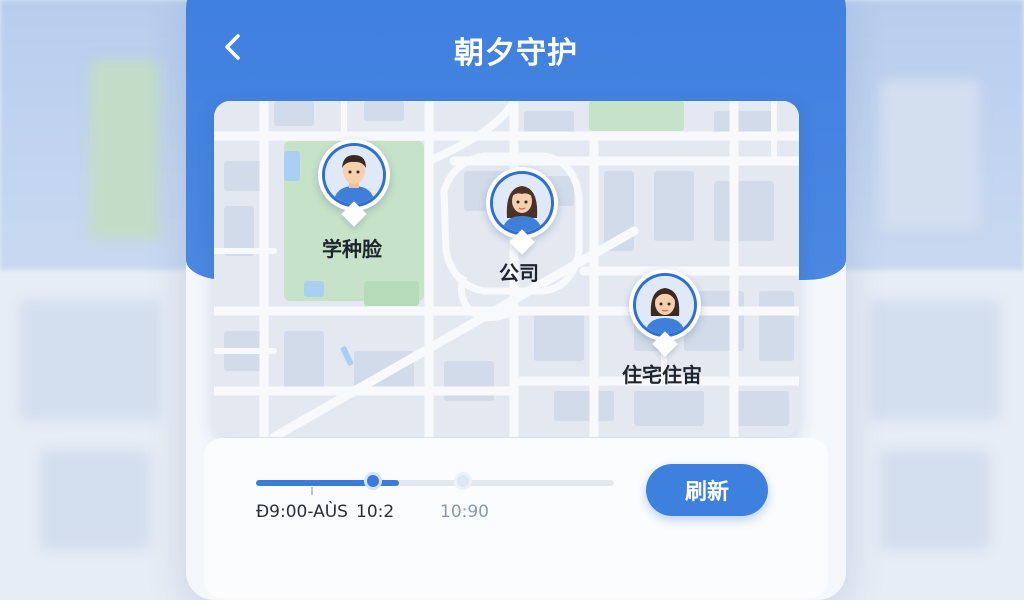  Describe the element at coordinates (707, 490) in the screenshot. I see `refresh-button: 刷新` at that location.